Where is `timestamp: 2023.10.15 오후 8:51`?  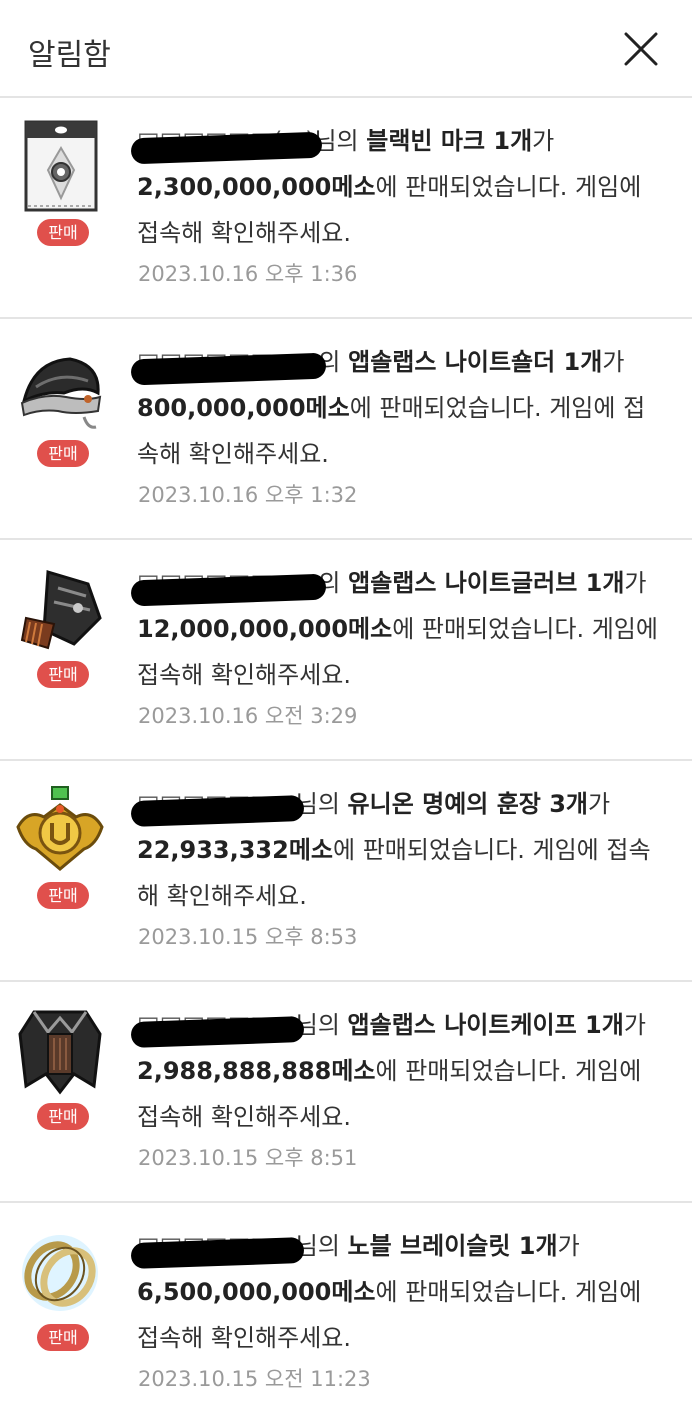 timestamp: 2023.10.15 오후 8:51 is located at coordinates (248, 1158).